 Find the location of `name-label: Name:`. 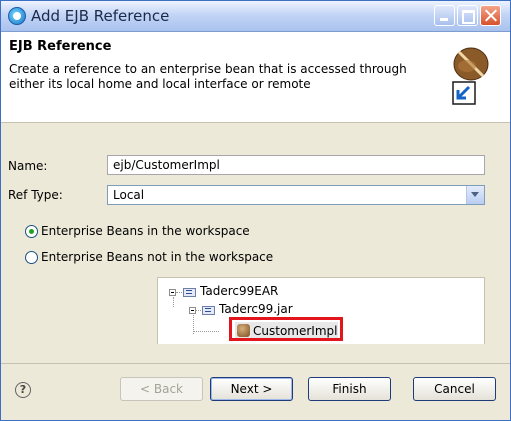

name-label: Name: is located at coordinates (28, 166).